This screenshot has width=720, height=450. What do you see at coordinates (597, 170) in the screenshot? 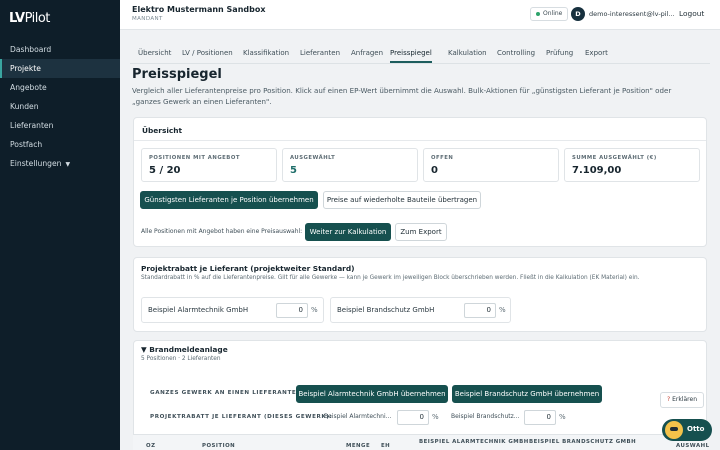
I see `stat-value: 7.109,00` at bounding box center [597, 170].